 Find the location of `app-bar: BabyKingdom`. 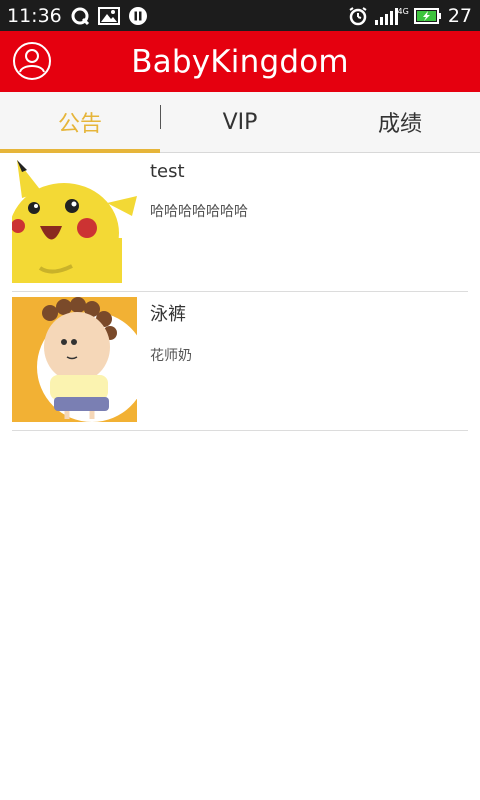

app-bar: BabyKingdom is located at coordinates (240, 61).